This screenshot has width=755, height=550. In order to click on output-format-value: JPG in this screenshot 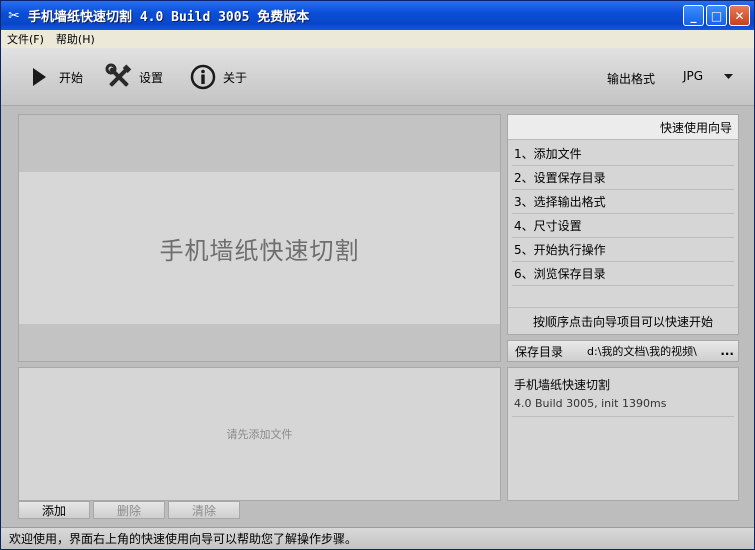, I will do `click(693, 76)`.